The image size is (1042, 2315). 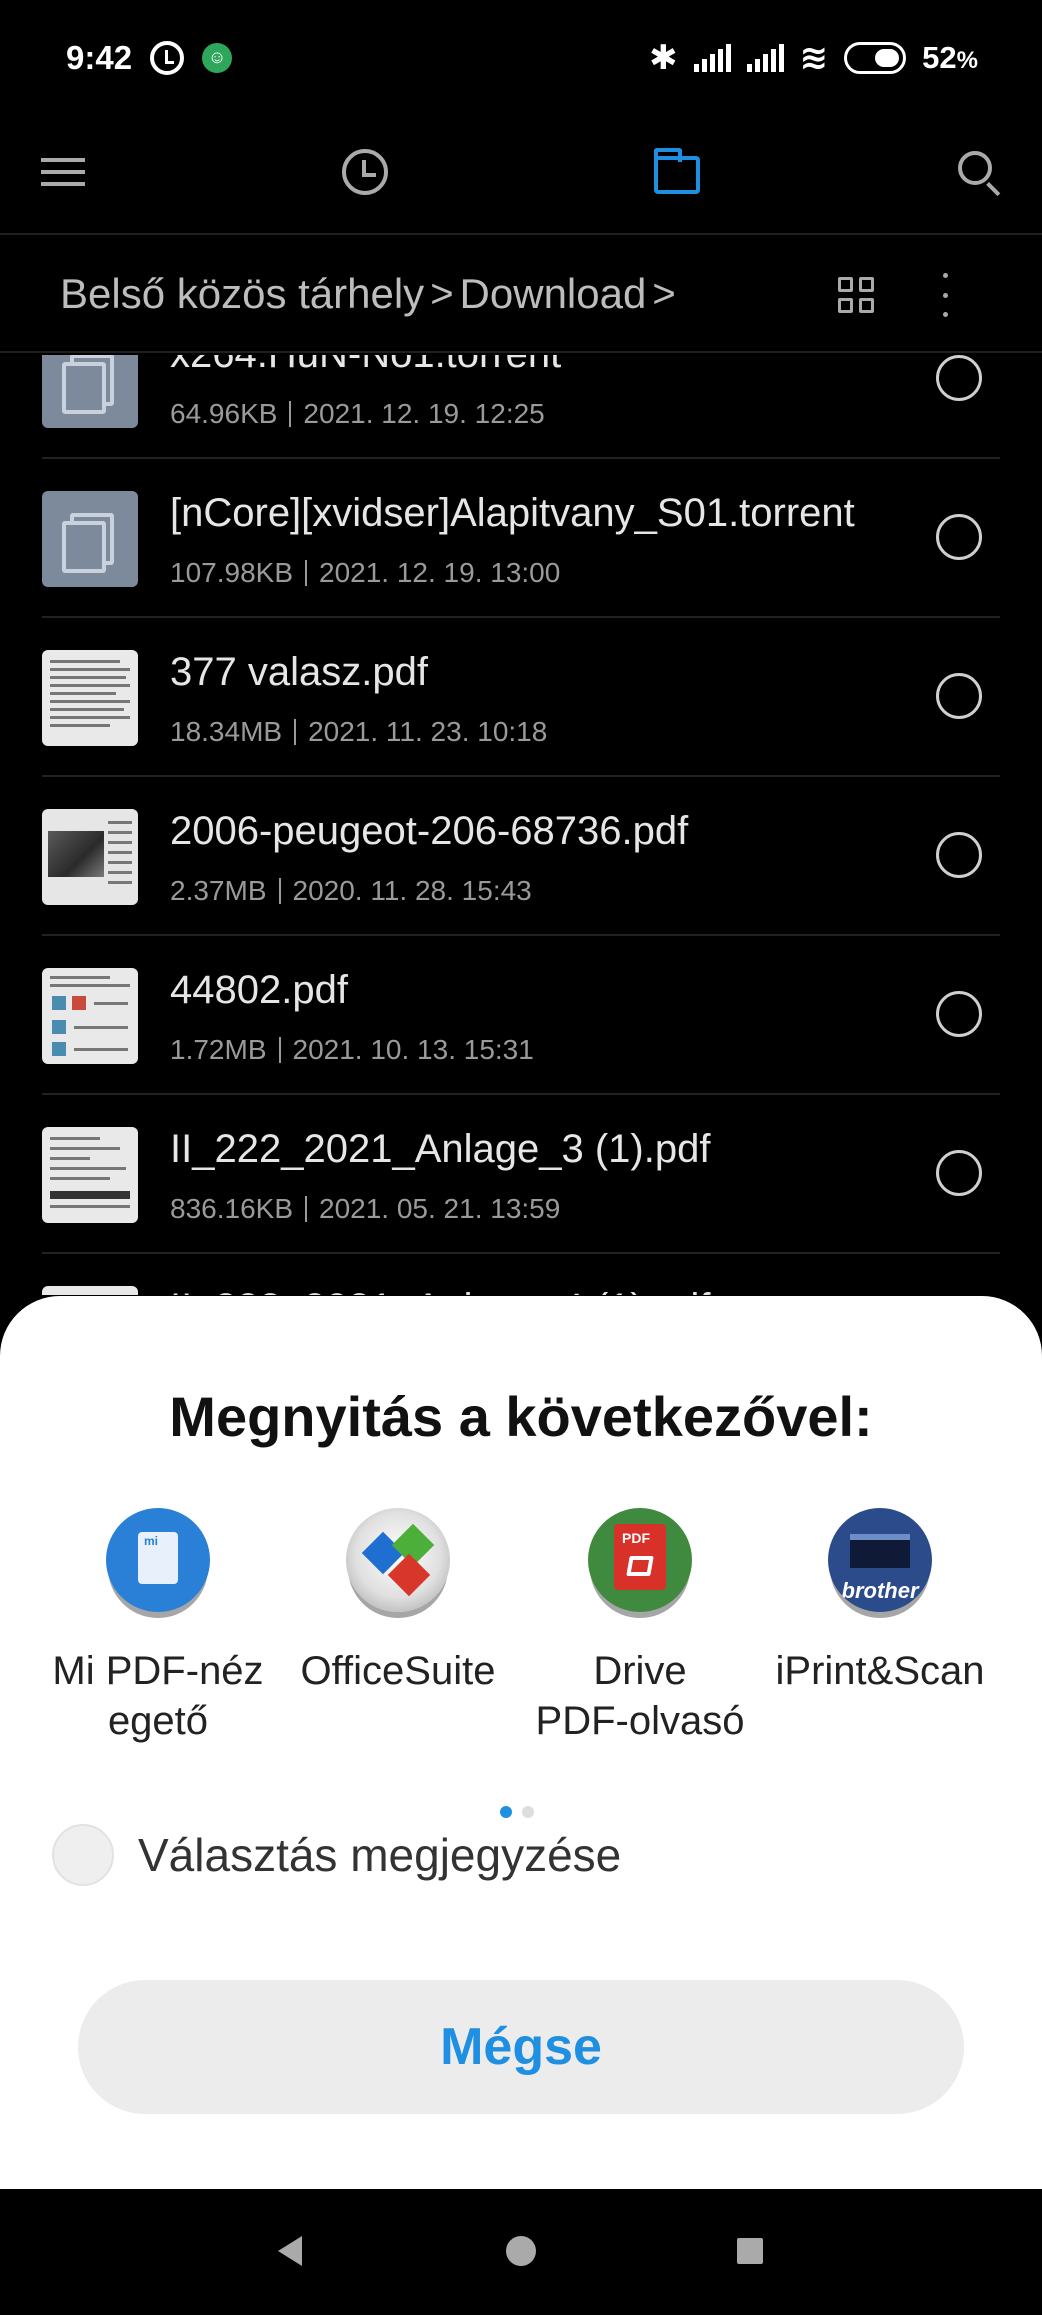 What do you see at coordinates (950, 57) in the screenshot?
I see `battery-percent: 52%` at bounding box center [950, 57].